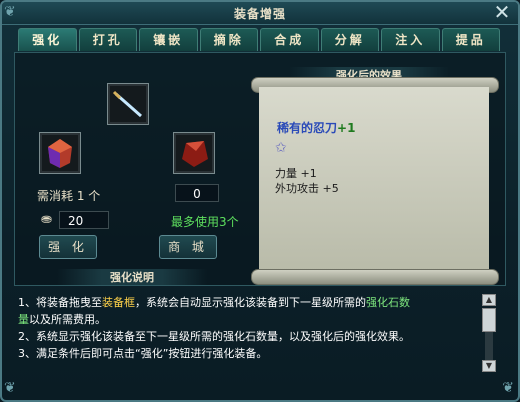 Image resolution: width=520 pixels, height=402 pixels. What do you see at coordinates (489, 366) in the screenshot?
I see `scroll-down-icon: ▼` at bounding box center [489, 366].